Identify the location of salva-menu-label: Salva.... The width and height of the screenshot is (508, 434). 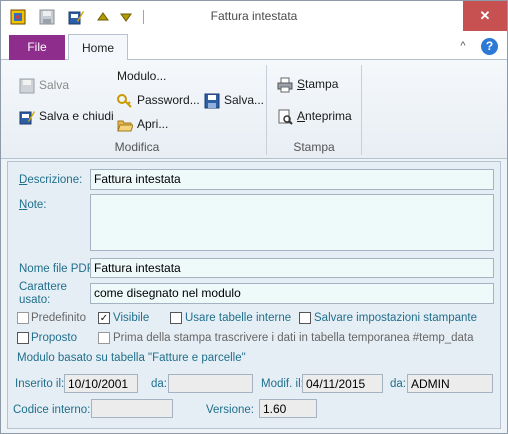
(244, 100).